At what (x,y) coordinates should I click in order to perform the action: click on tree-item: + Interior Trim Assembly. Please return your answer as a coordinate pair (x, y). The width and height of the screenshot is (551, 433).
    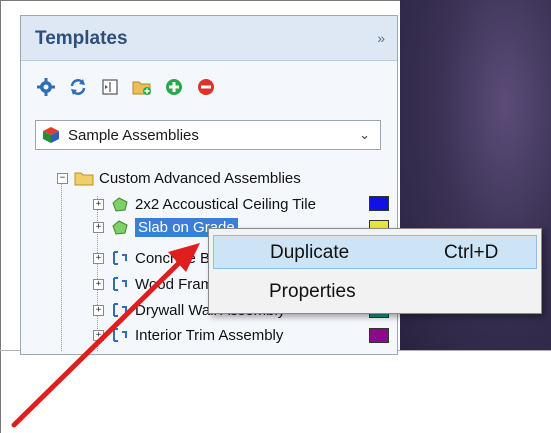
    Looking at the image, I should click on (188, 335).